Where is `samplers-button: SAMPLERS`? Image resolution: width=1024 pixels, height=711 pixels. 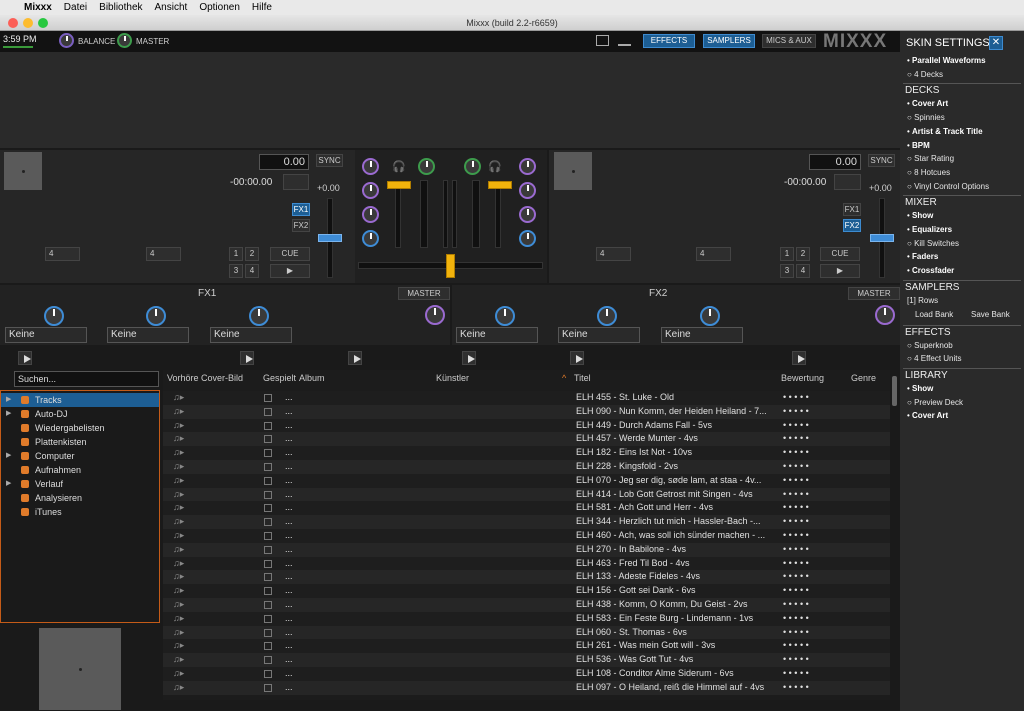
samplers-button: SAMPLERS is located at coordinates (729, 41).